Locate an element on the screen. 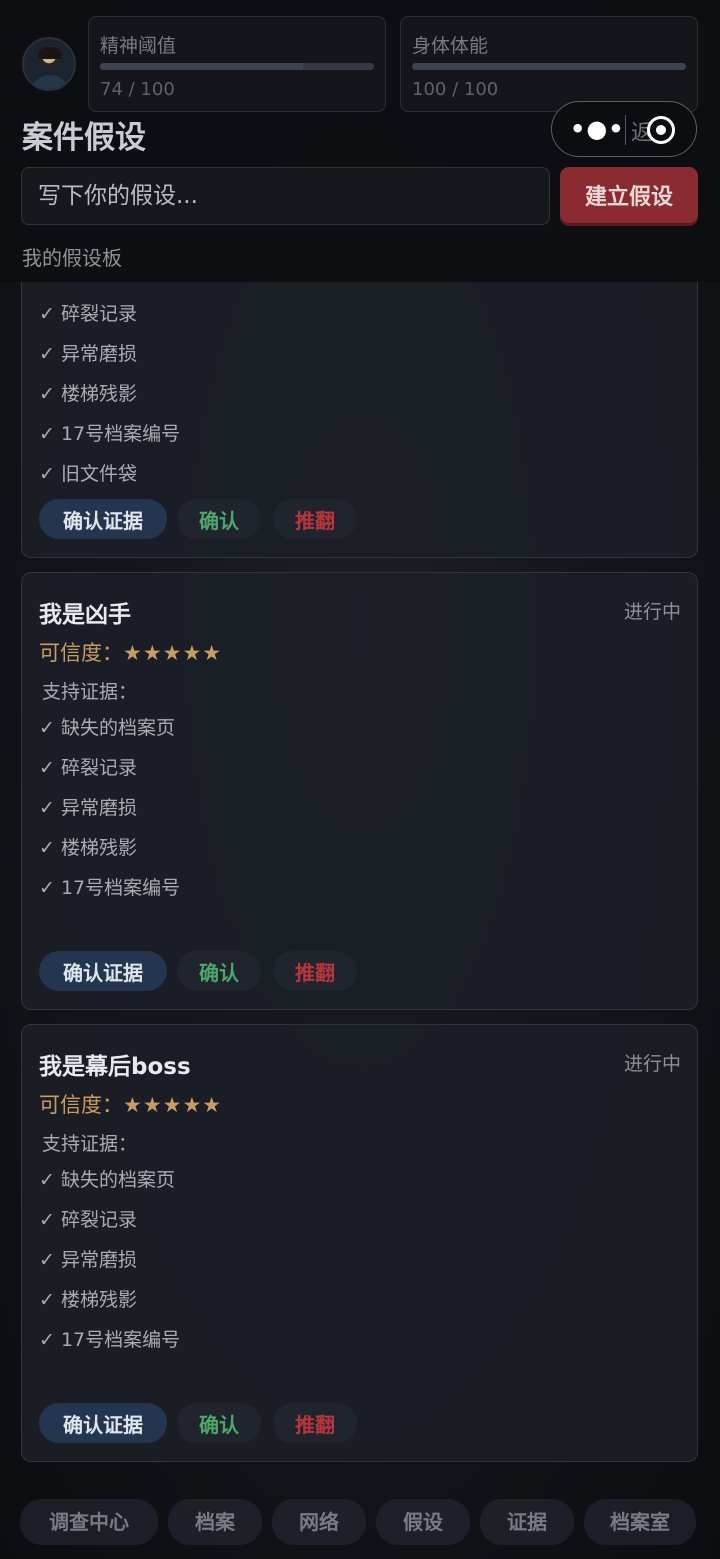 The width and height of the screenshot is (720, 1559). evidence-list: ✓ 碎裂记录 ✓ 异常磨损 ✓ 楼梯残影 ✓ 17号档案编号 ✓ 旧文件袋 is located at coordinates (109, 399).